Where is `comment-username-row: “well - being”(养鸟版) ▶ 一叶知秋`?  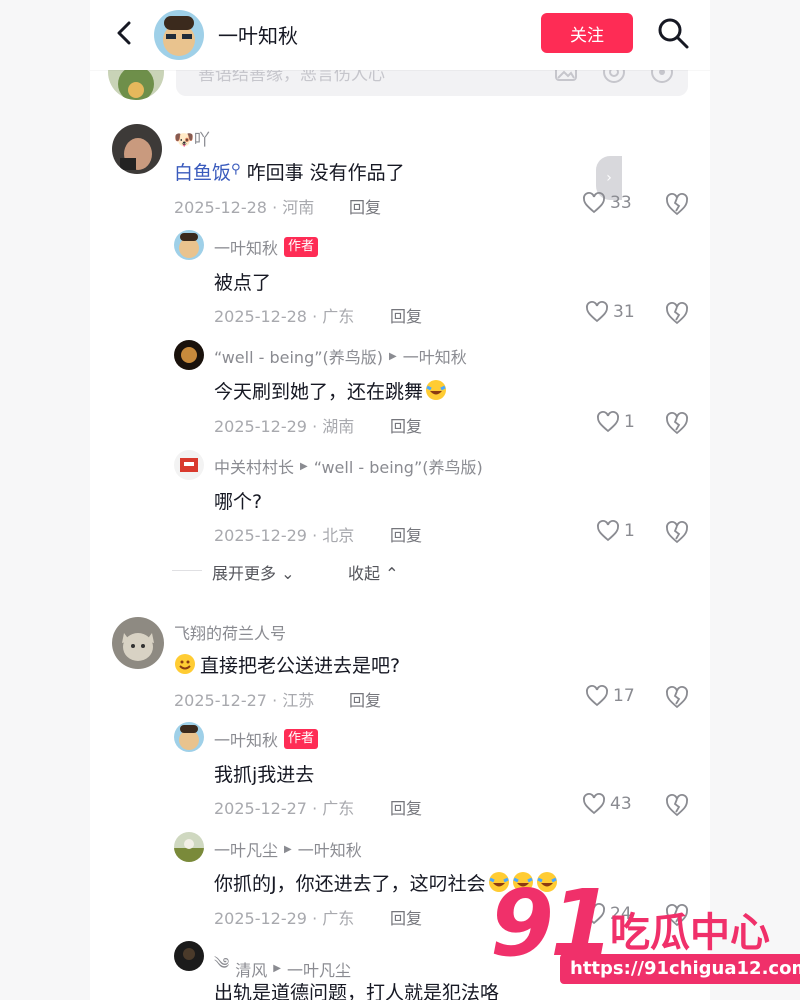
comment-username-row: “well - being”(养鸟版) ▶ 一叶知秋 is located at coordinates (340, 356).